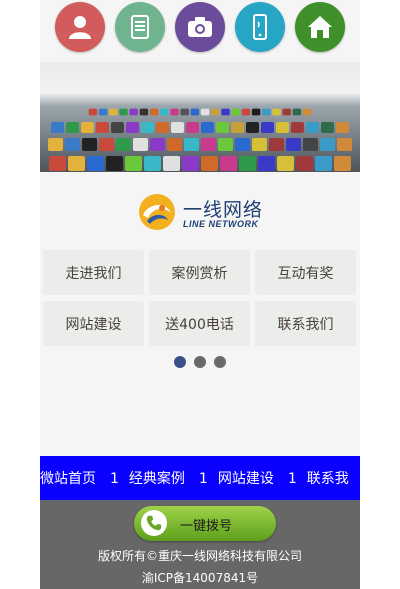 Image resolution: width=400 pixels, height=589 pixels. I want to click on copyright-text: 版权所有©重庆一线网络科技有限公司, so click(199, 556).